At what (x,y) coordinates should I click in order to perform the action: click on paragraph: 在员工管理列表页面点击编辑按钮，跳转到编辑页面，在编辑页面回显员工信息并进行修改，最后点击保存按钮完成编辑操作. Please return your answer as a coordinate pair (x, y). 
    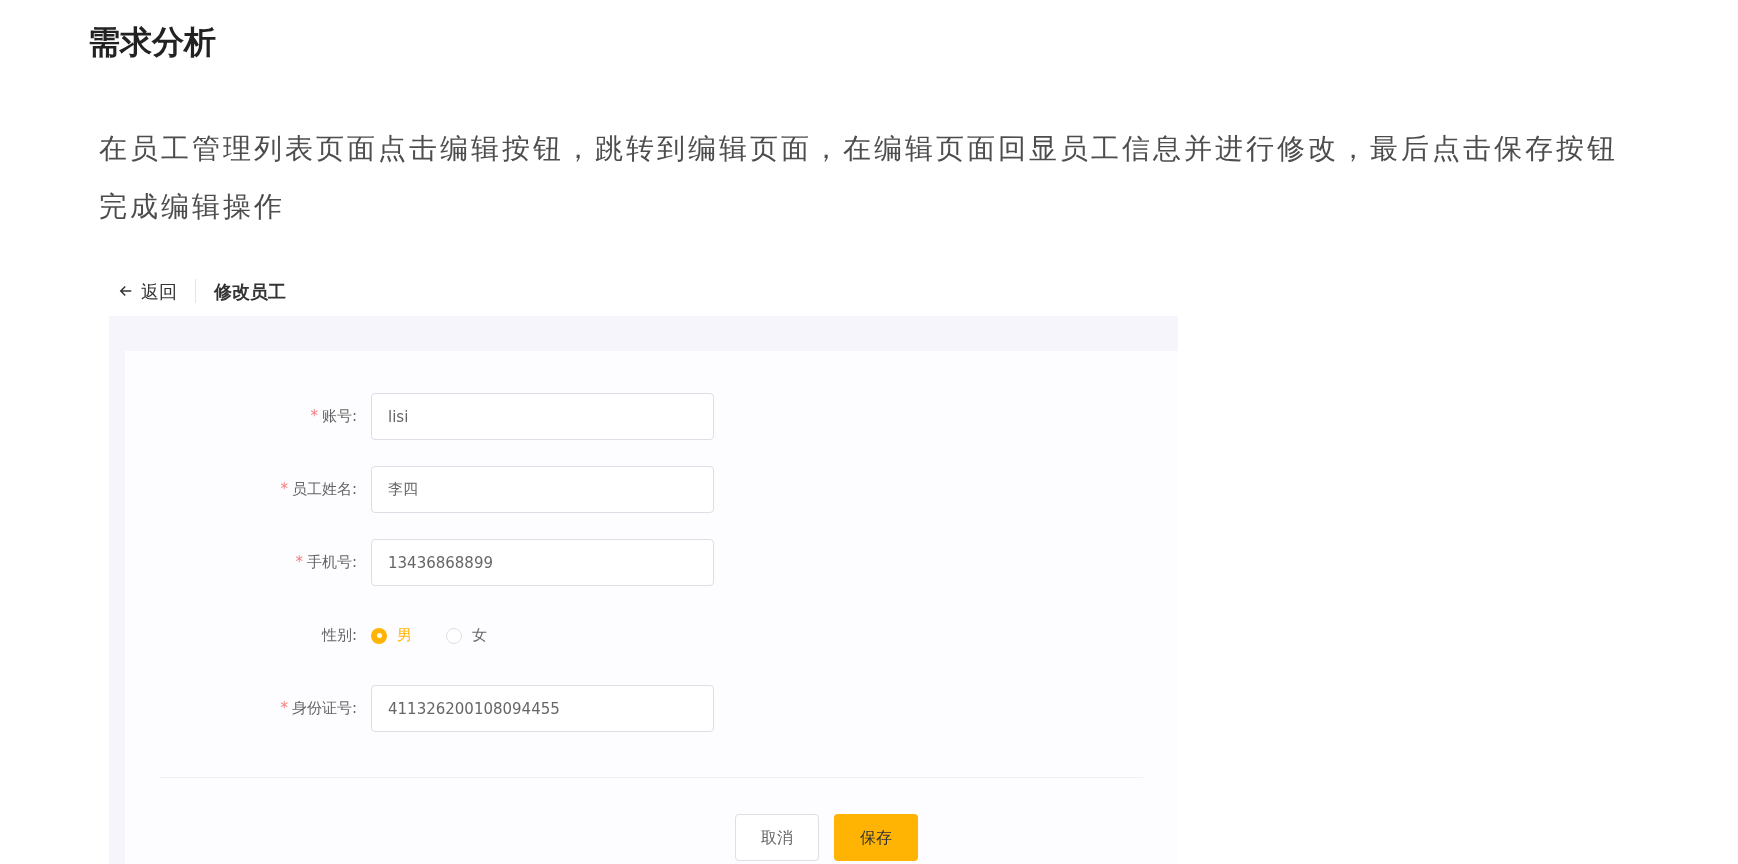
    Looking at the image, I should click on (859, 178).